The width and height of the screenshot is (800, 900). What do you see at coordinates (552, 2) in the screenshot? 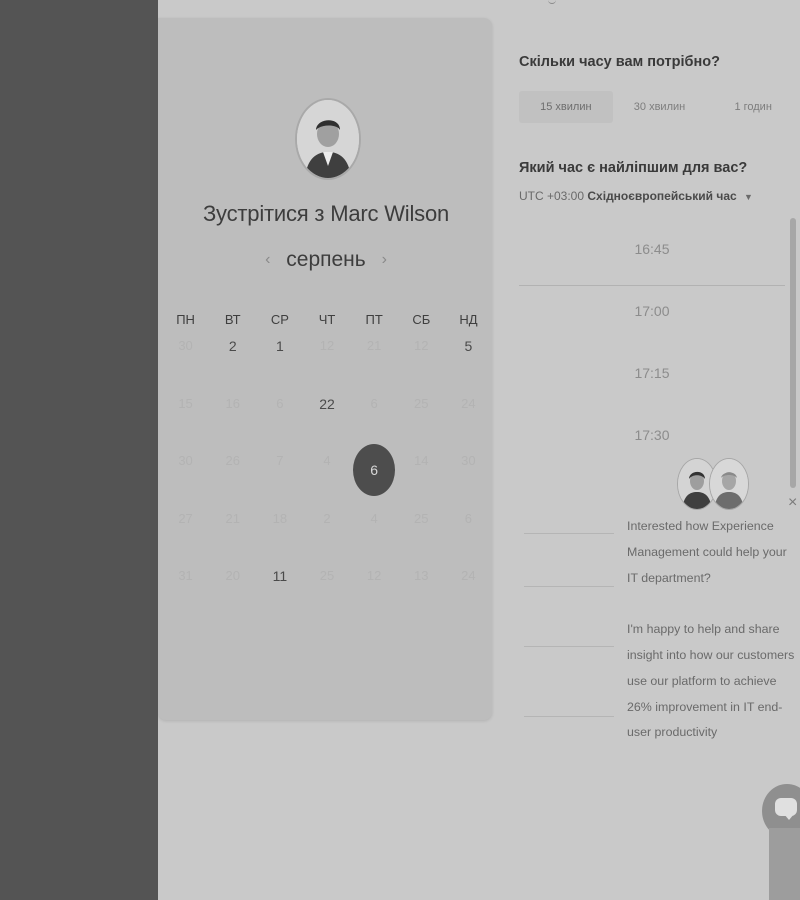
I see `top-scroll-hint` at bounding box center [552, 2].